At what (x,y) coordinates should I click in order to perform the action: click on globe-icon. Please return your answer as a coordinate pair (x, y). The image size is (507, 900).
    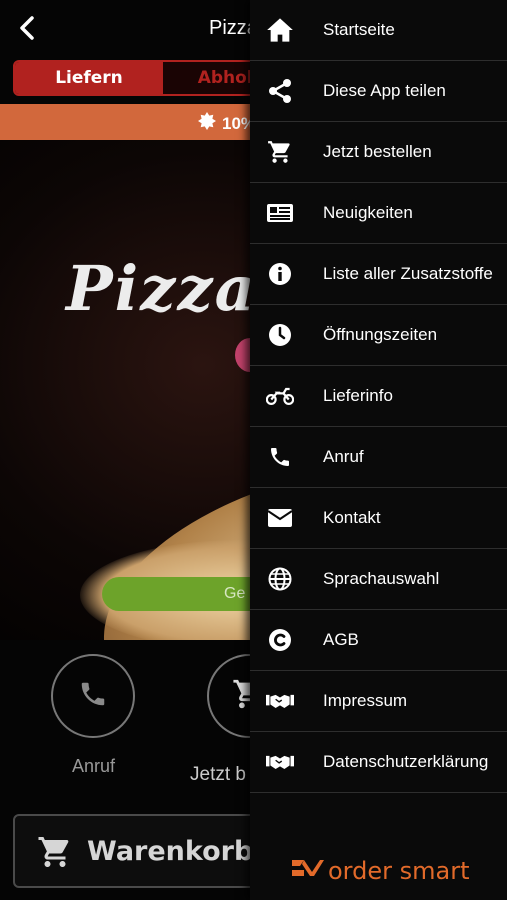
    Looking at the image, I should click on (280, 579).